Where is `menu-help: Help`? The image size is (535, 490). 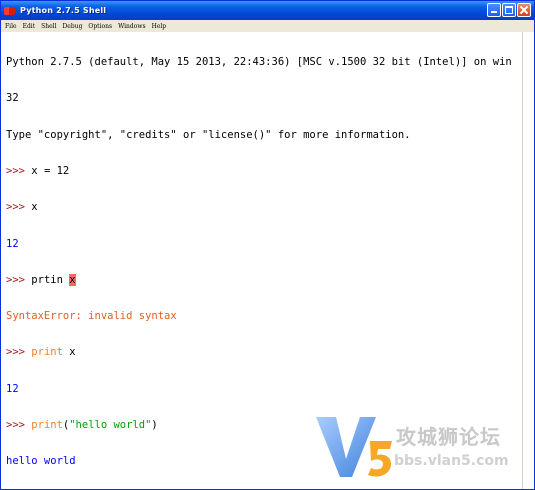
menu-help: Help is located at coordinates (159, 26).